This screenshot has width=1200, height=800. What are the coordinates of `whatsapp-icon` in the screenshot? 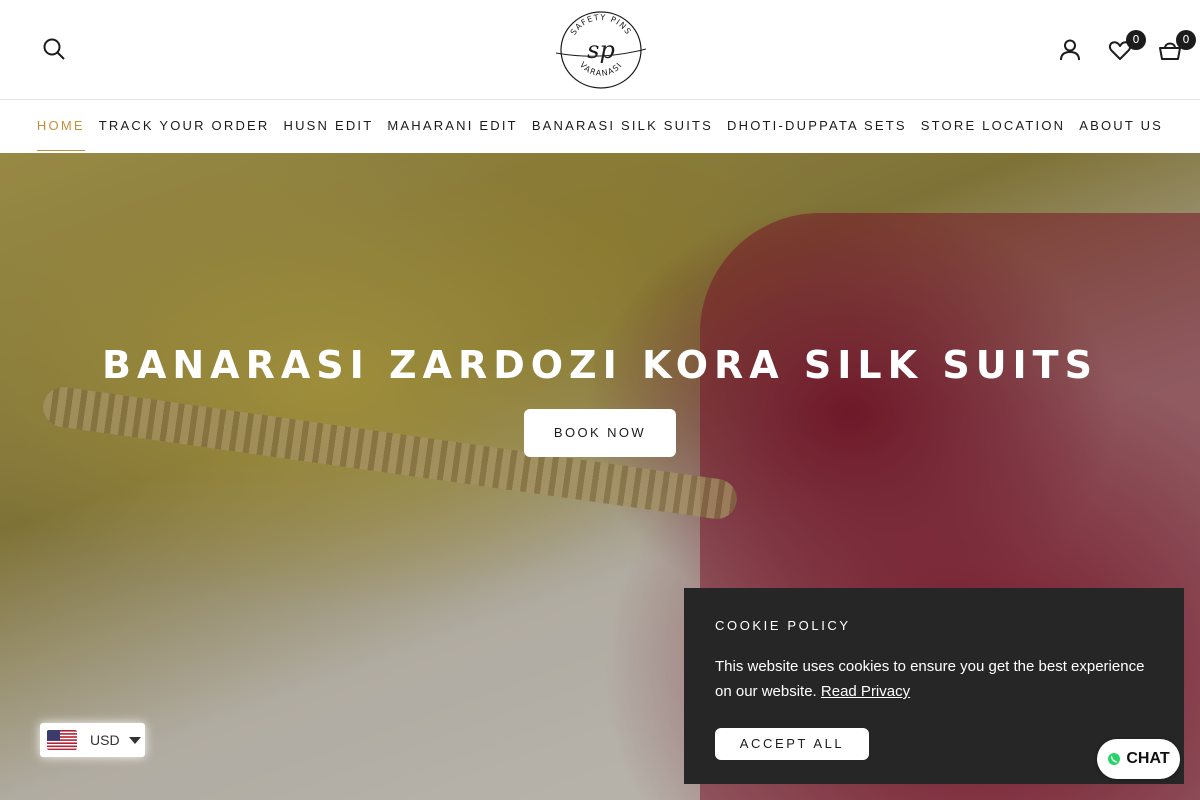 It's located at (1114, 759).